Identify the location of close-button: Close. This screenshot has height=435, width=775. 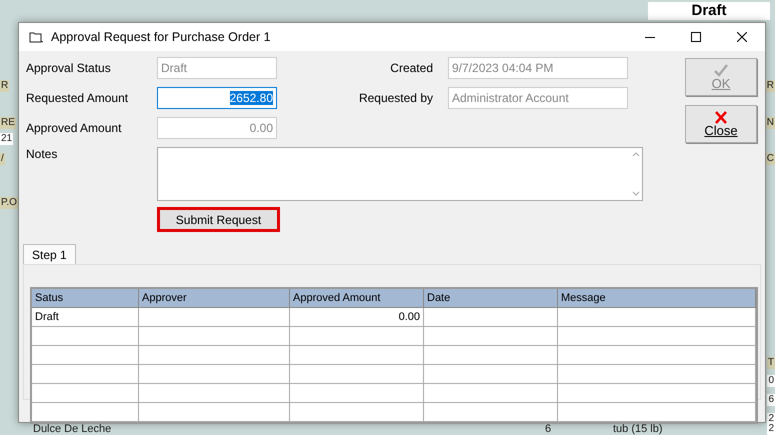
(721, 124).